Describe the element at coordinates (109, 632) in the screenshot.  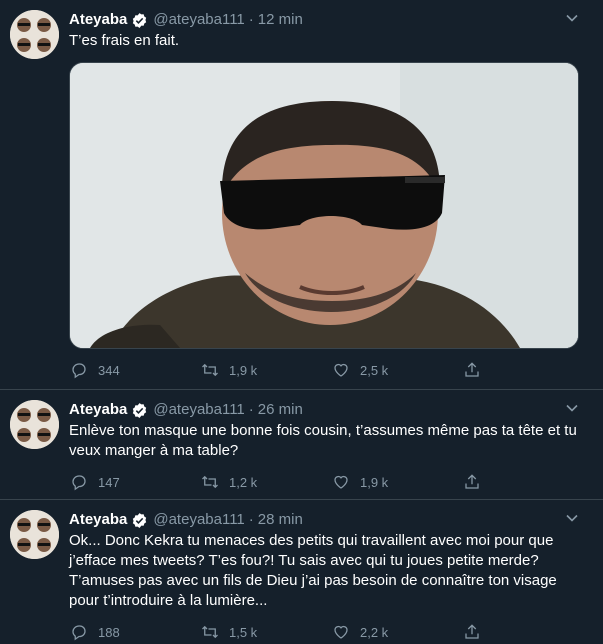
I see `reply-count: 188` at that location.